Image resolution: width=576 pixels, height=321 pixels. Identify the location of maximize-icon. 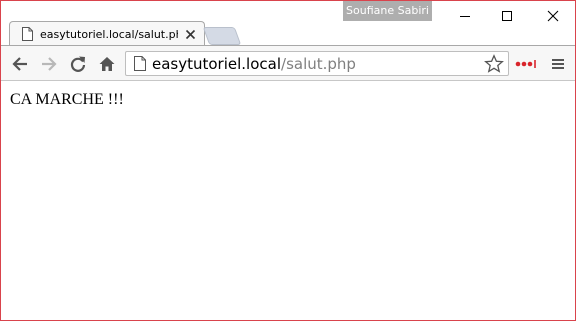
(507, 16).